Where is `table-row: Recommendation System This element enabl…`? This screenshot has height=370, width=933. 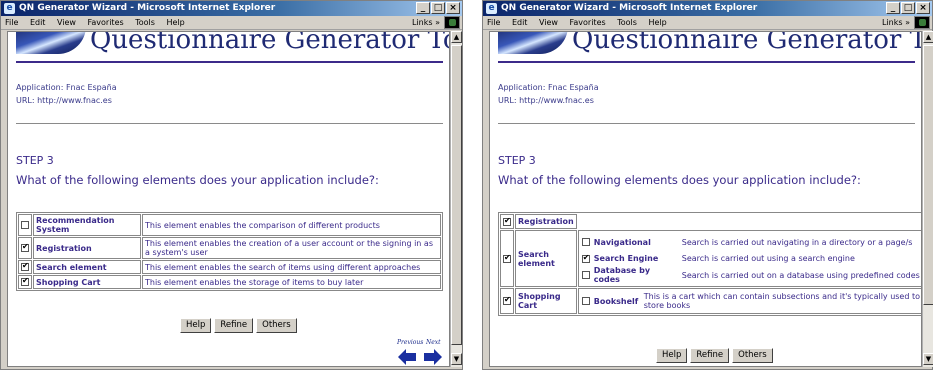
table-row: Recommendation System This element enabl… is located at coordinates (229, 225).